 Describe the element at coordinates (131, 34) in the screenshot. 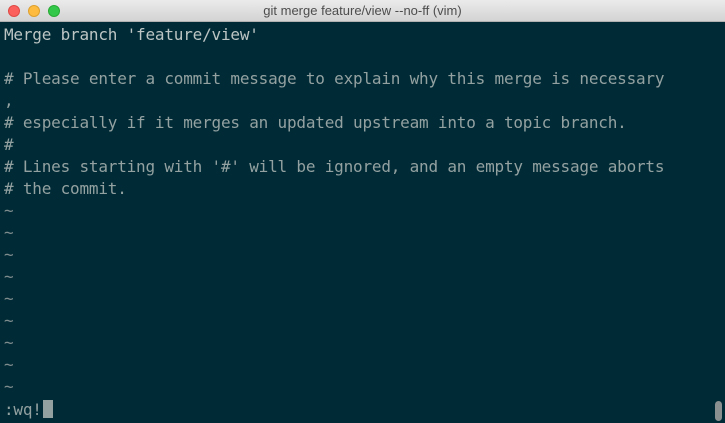

I see `editor-line: Merge branch 'feature/view'` at that location.